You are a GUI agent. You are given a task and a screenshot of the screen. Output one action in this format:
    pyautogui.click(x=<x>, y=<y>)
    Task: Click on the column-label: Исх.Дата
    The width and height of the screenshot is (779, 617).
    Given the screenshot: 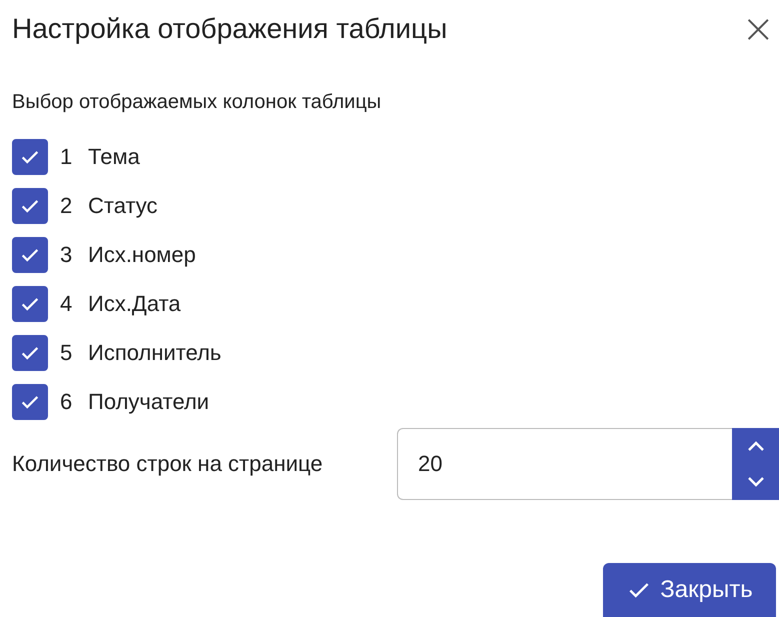 What is the action you would take?
    pyautogui.click(x=134, y=304)
    